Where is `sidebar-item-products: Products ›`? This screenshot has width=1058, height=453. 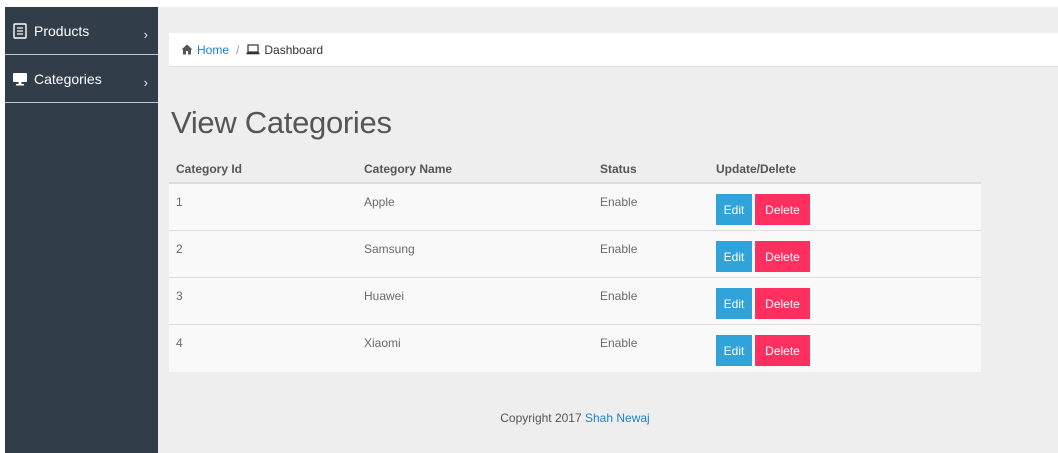
sidebar-item-products: Products › is located at coordinates (81, 31).